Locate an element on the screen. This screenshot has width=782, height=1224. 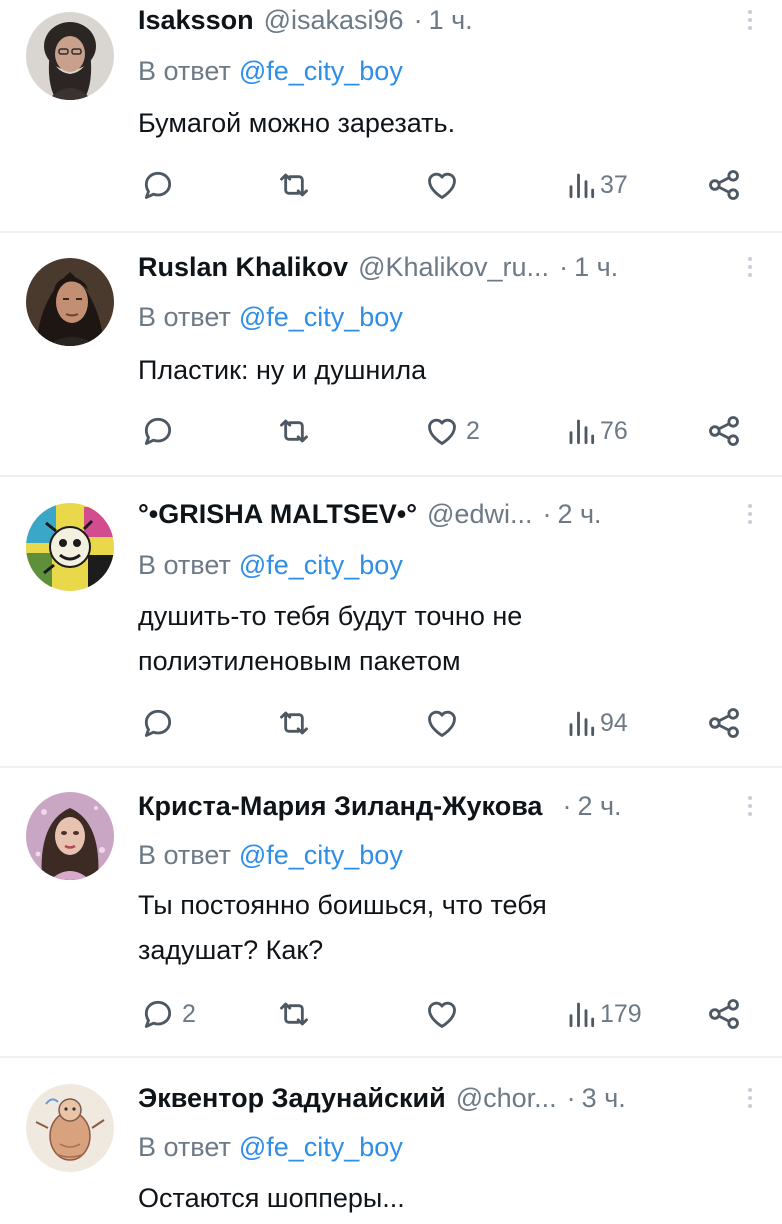
views-count: 76 is located at coordinates (614, 431).